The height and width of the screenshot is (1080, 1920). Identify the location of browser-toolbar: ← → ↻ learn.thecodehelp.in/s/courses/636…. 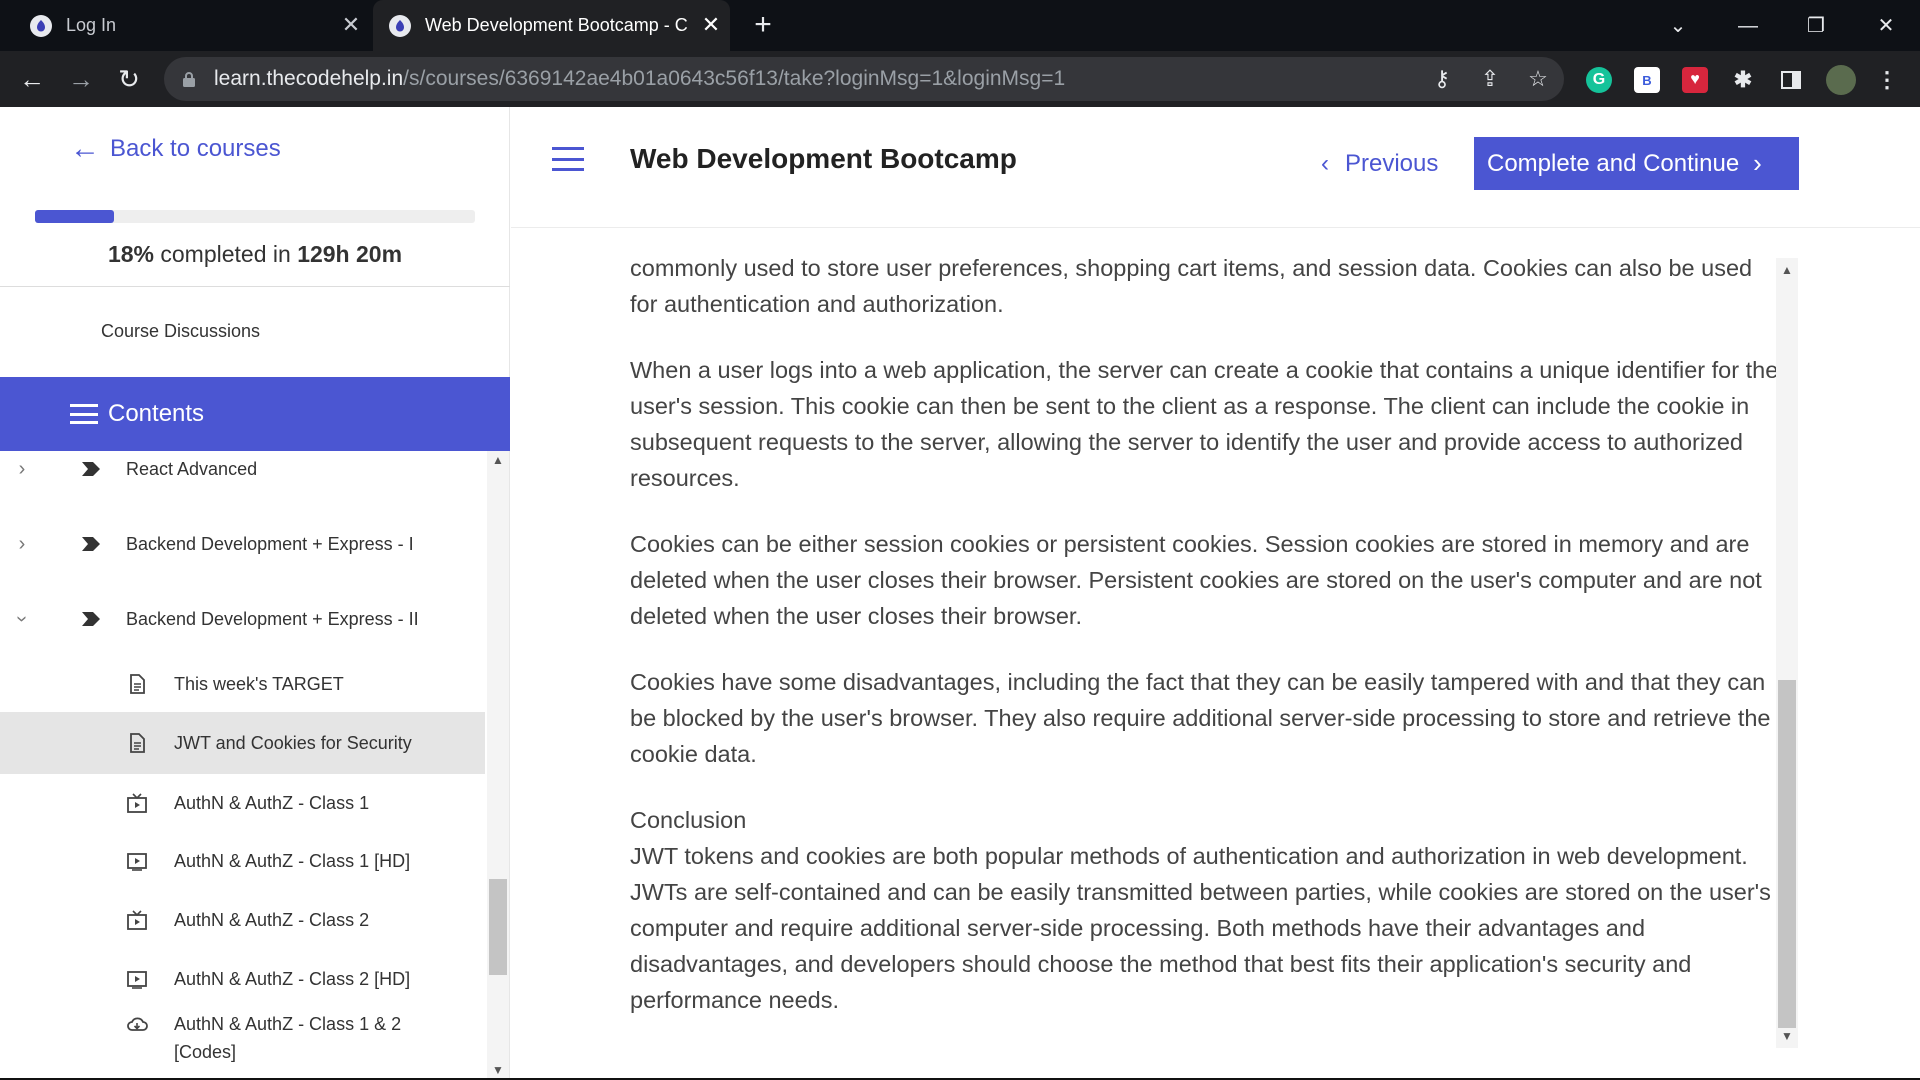
(960, 79).